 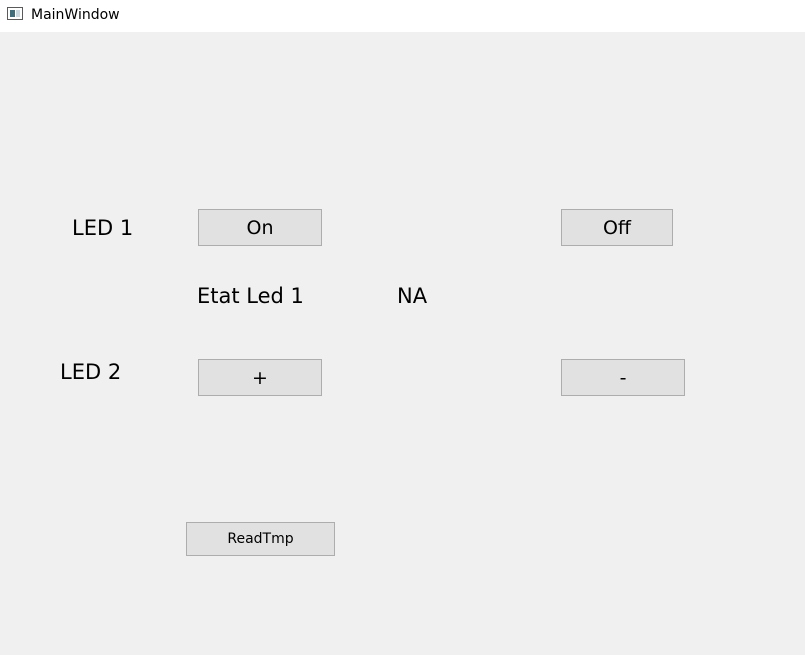 I want to click on led2-label: LED 2, so click(x=91, y=372).